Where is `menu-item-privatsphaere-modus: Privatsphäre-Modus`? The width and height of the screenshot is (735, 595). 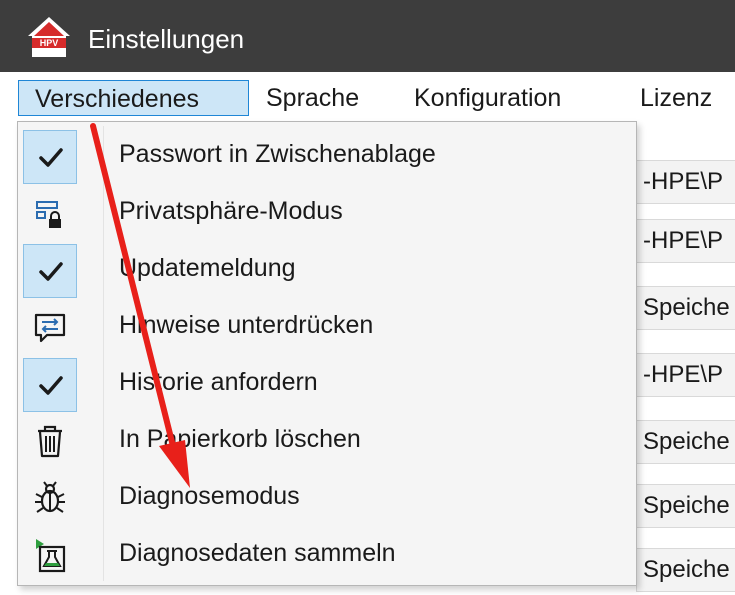
menu-item-privatsphaere-modus: Privatsphäre-Modus is located at coordinates (327, 214).